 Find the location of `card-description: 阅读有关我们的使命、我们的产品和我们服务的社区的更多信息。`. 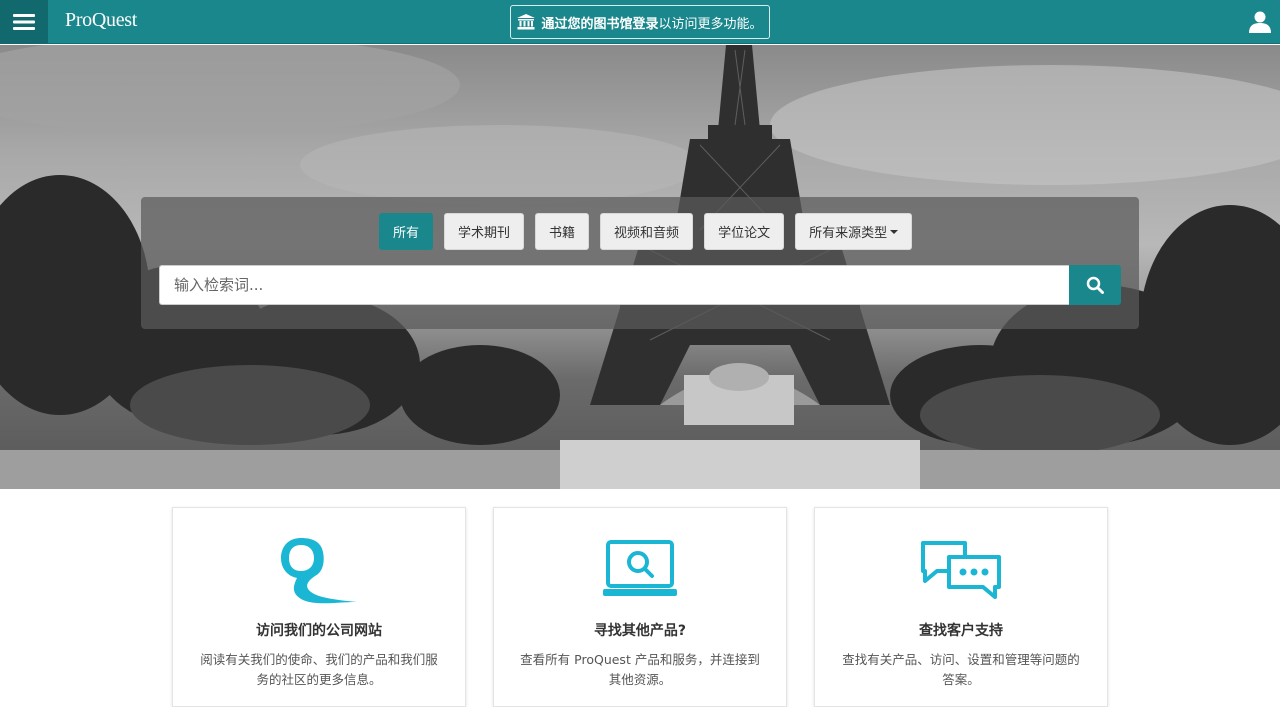

card-description: 阅读有关我们的使命、我们的产品和我们服务的社区的更多信息。 is located at coordinates (319, 669).